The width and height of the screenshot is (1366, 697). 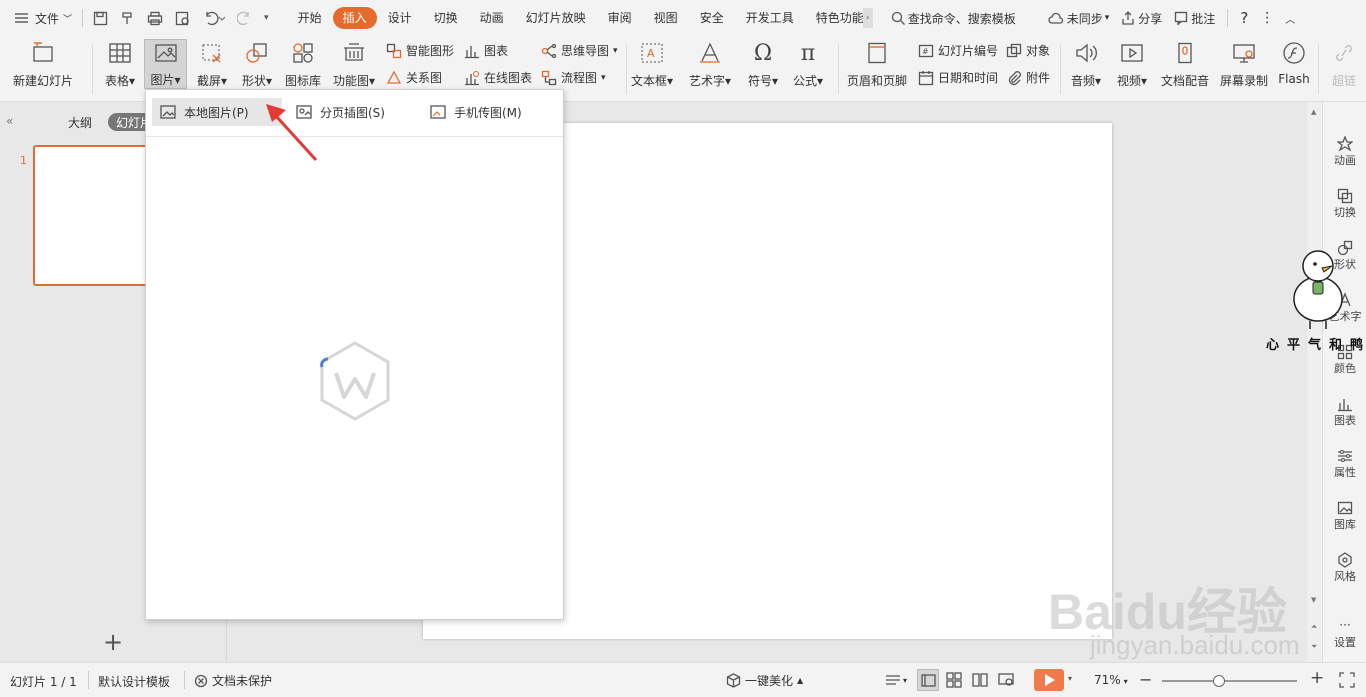 I want to click on picture-button: 图片▾, so click(x=165, y=64).